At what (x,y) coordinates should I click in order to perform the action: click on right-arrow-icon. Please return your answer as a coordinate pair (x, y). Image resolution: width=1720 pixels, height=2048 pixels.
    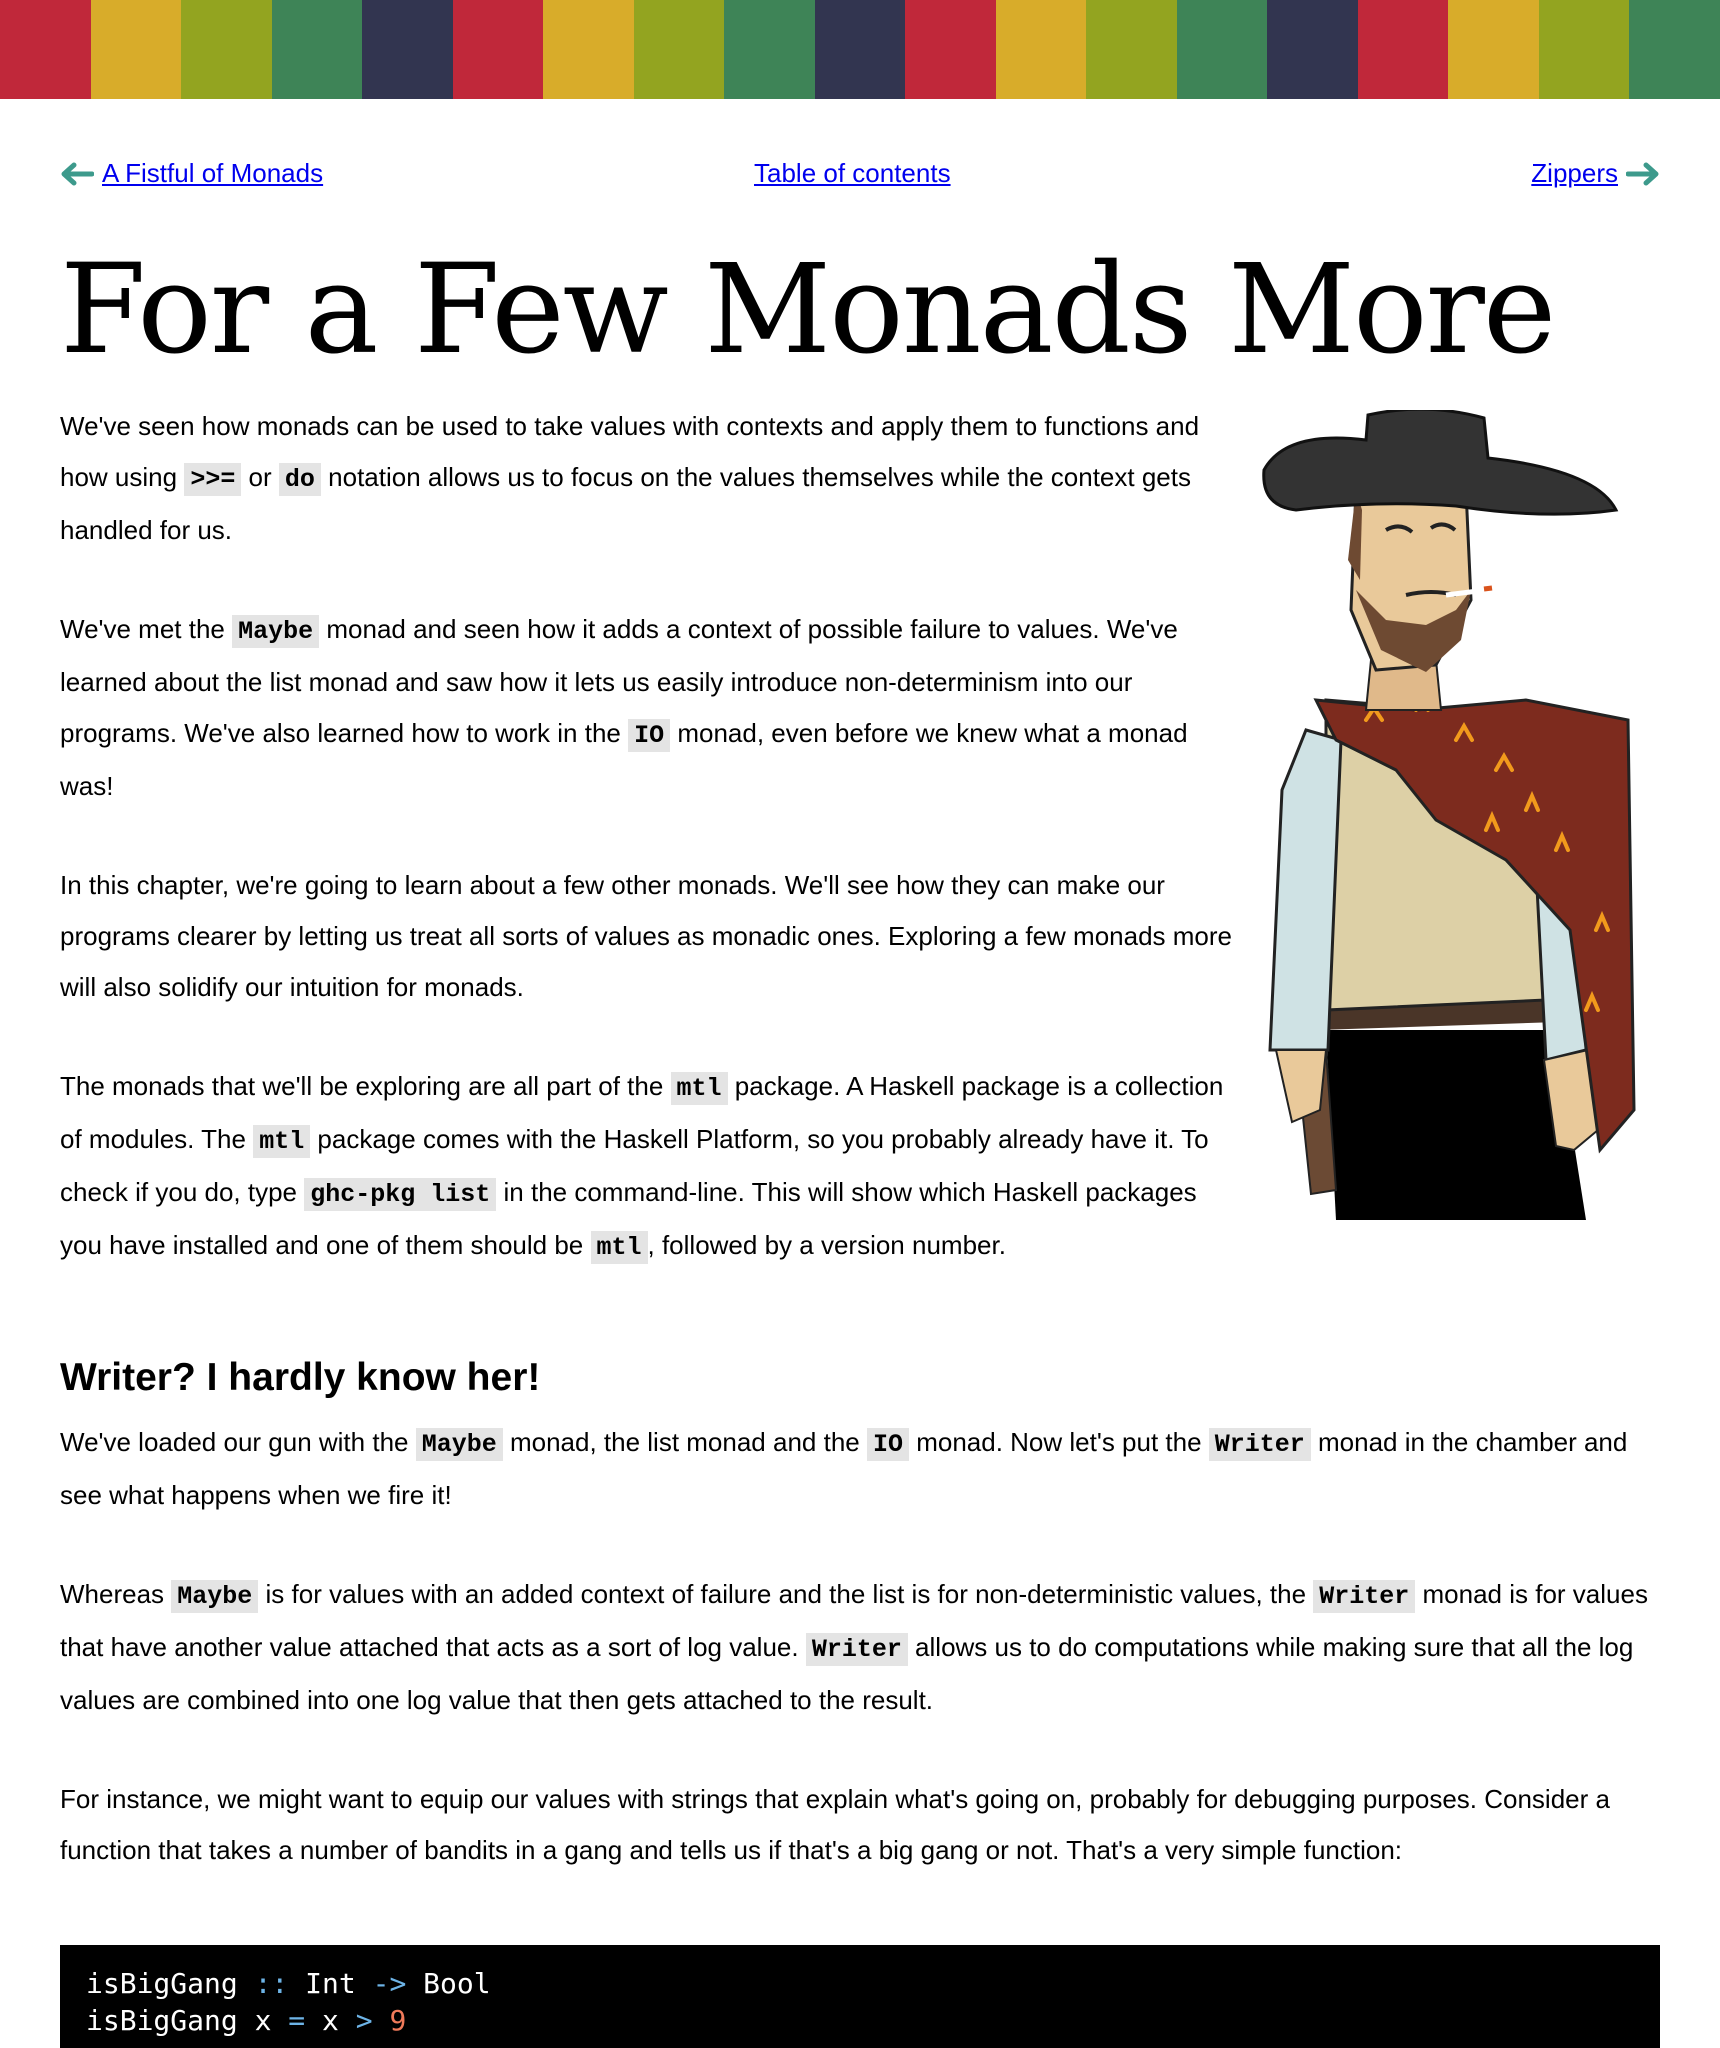
    Looking at the image, I should click on (1642, 173).